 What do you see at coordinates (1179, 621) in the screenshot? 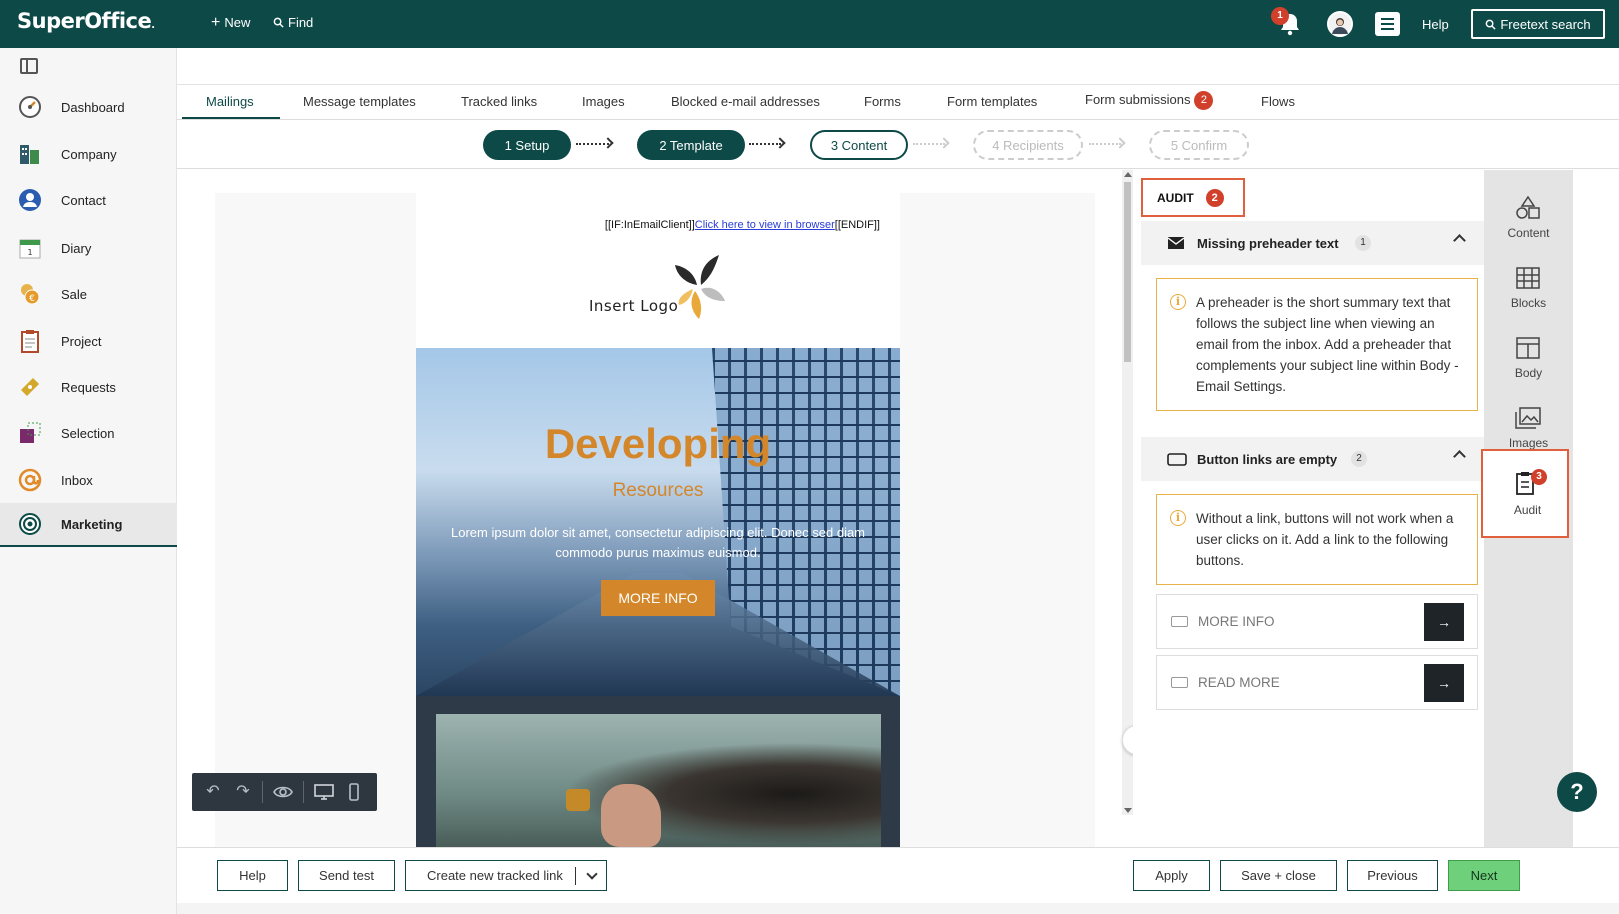
I see `button-outline-icon` at bounding box center [1179, 621].